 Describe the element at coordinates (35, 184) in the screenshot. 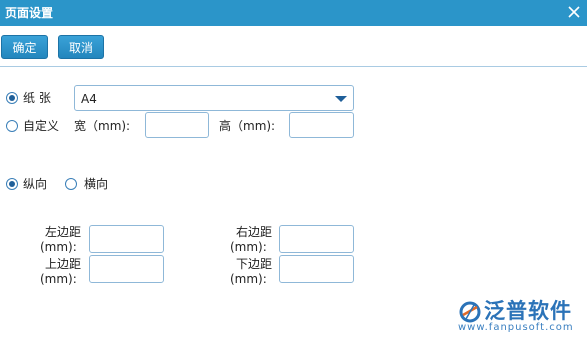

I see `portrait-label: 纵向` at that location.